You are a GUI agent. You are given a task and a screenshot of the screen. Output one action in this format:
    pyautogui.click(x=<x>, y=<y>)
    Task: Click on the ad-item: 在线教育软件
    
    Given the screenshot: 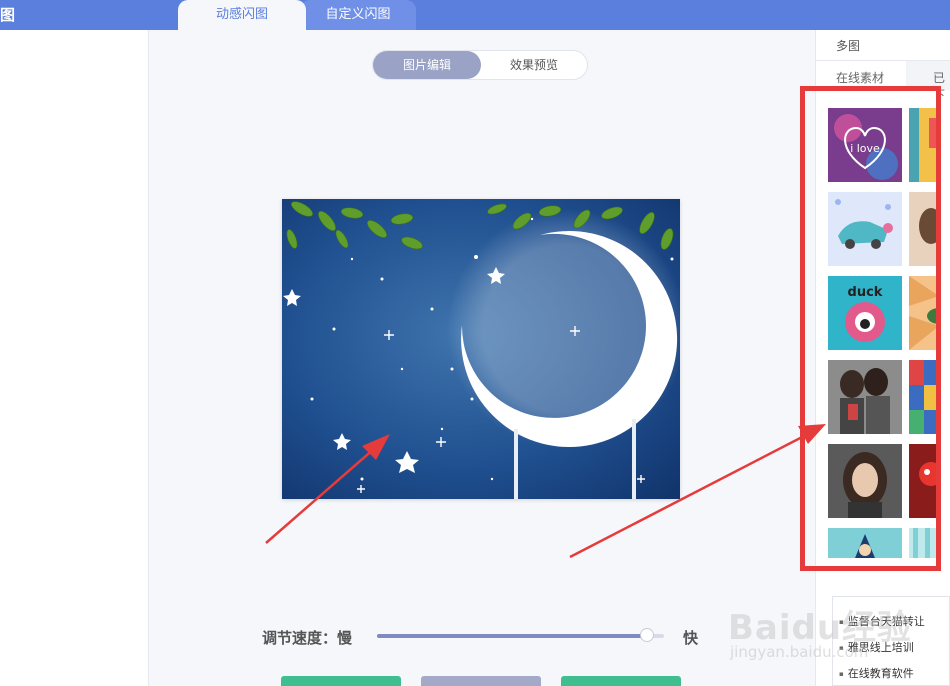 What is the action you would take?
    pyautogui.click(x=876, y=673)
    